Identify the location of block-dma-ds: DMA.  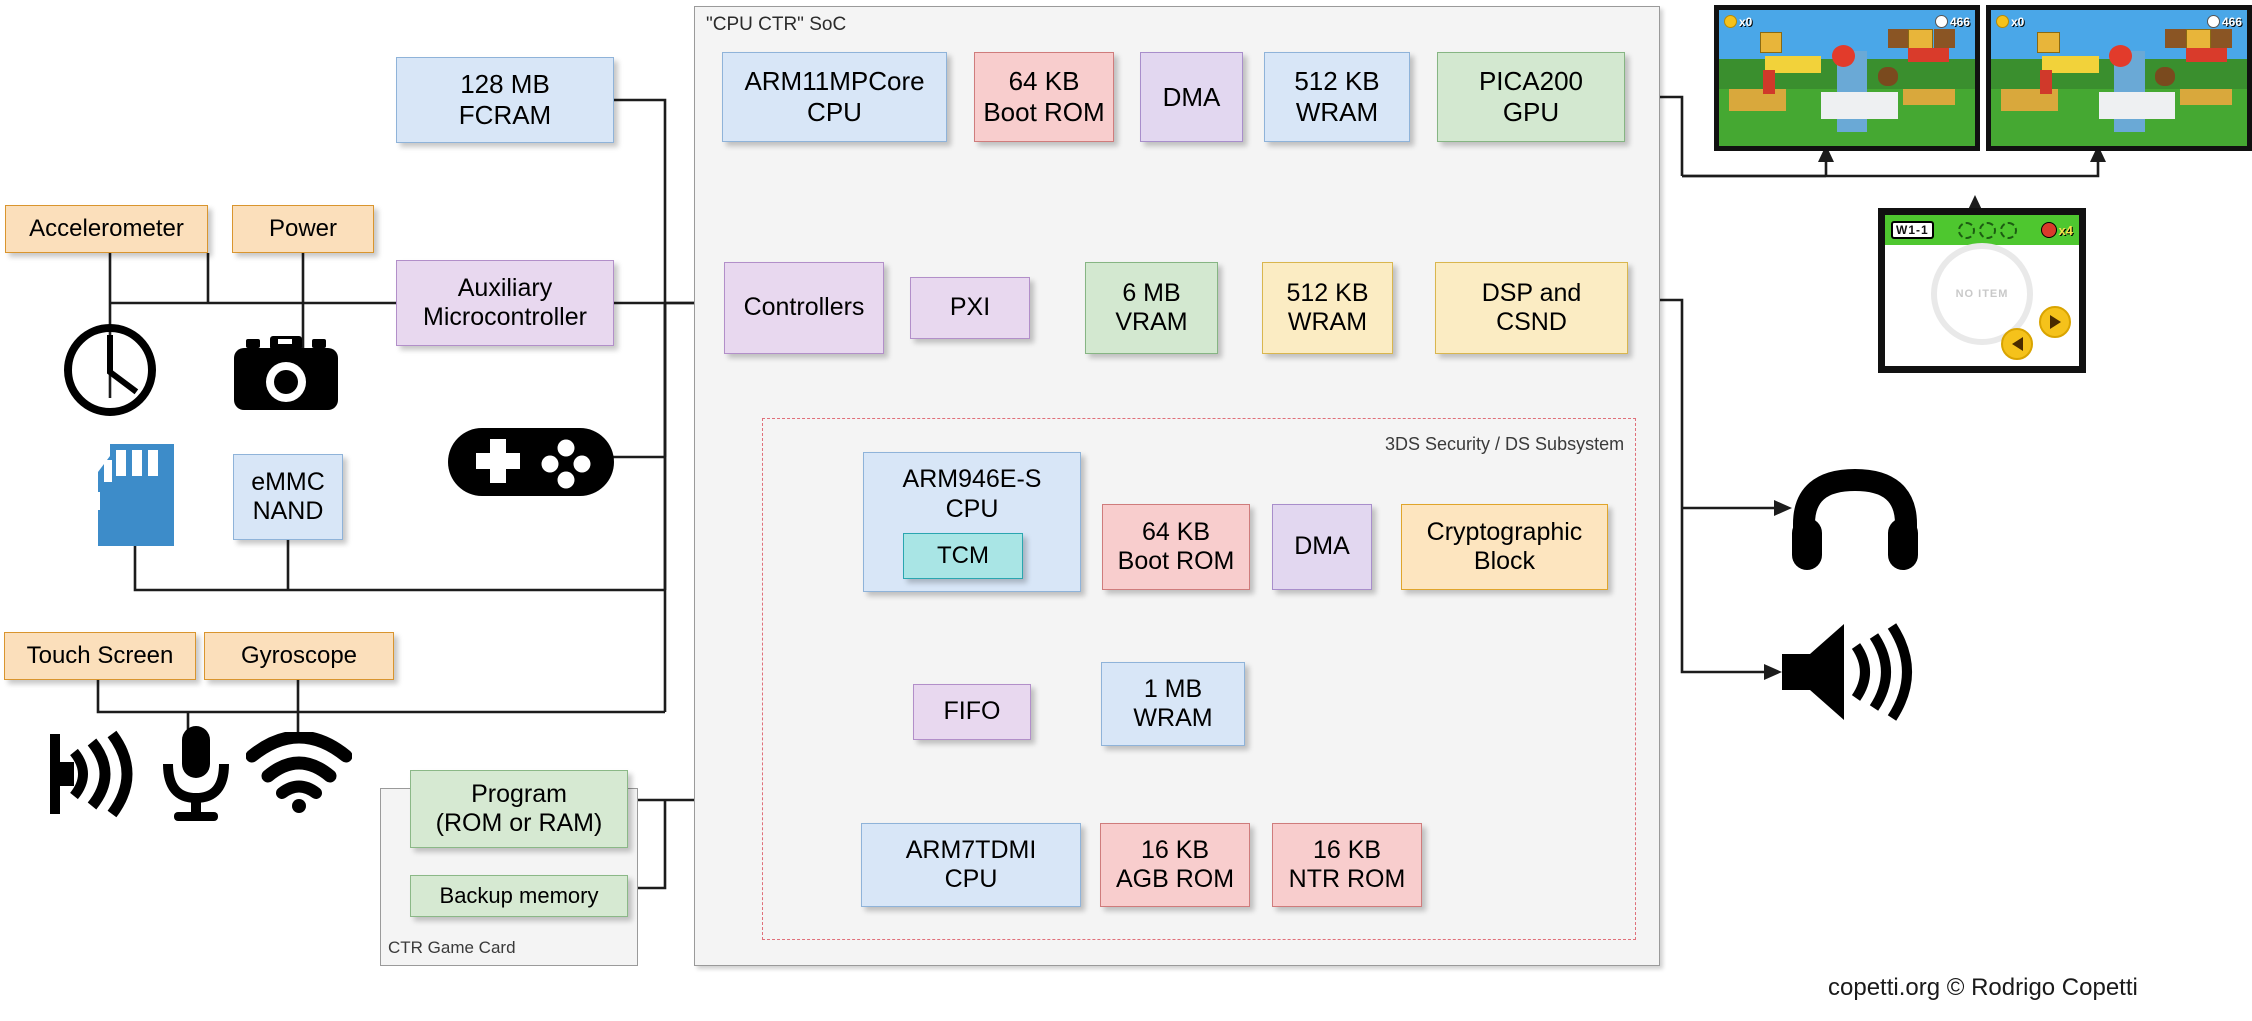
(1322, 547).